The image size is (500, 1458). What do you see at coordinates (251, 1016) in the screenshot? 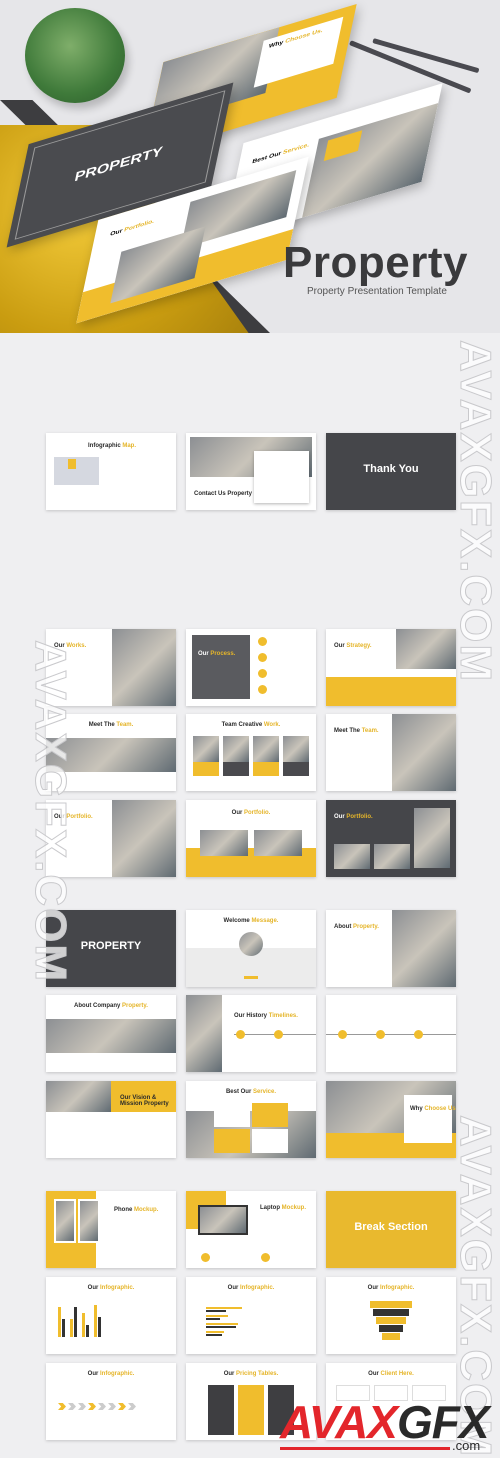
I see `slide-title-text: Our History` at bounding box center [251, 1016].